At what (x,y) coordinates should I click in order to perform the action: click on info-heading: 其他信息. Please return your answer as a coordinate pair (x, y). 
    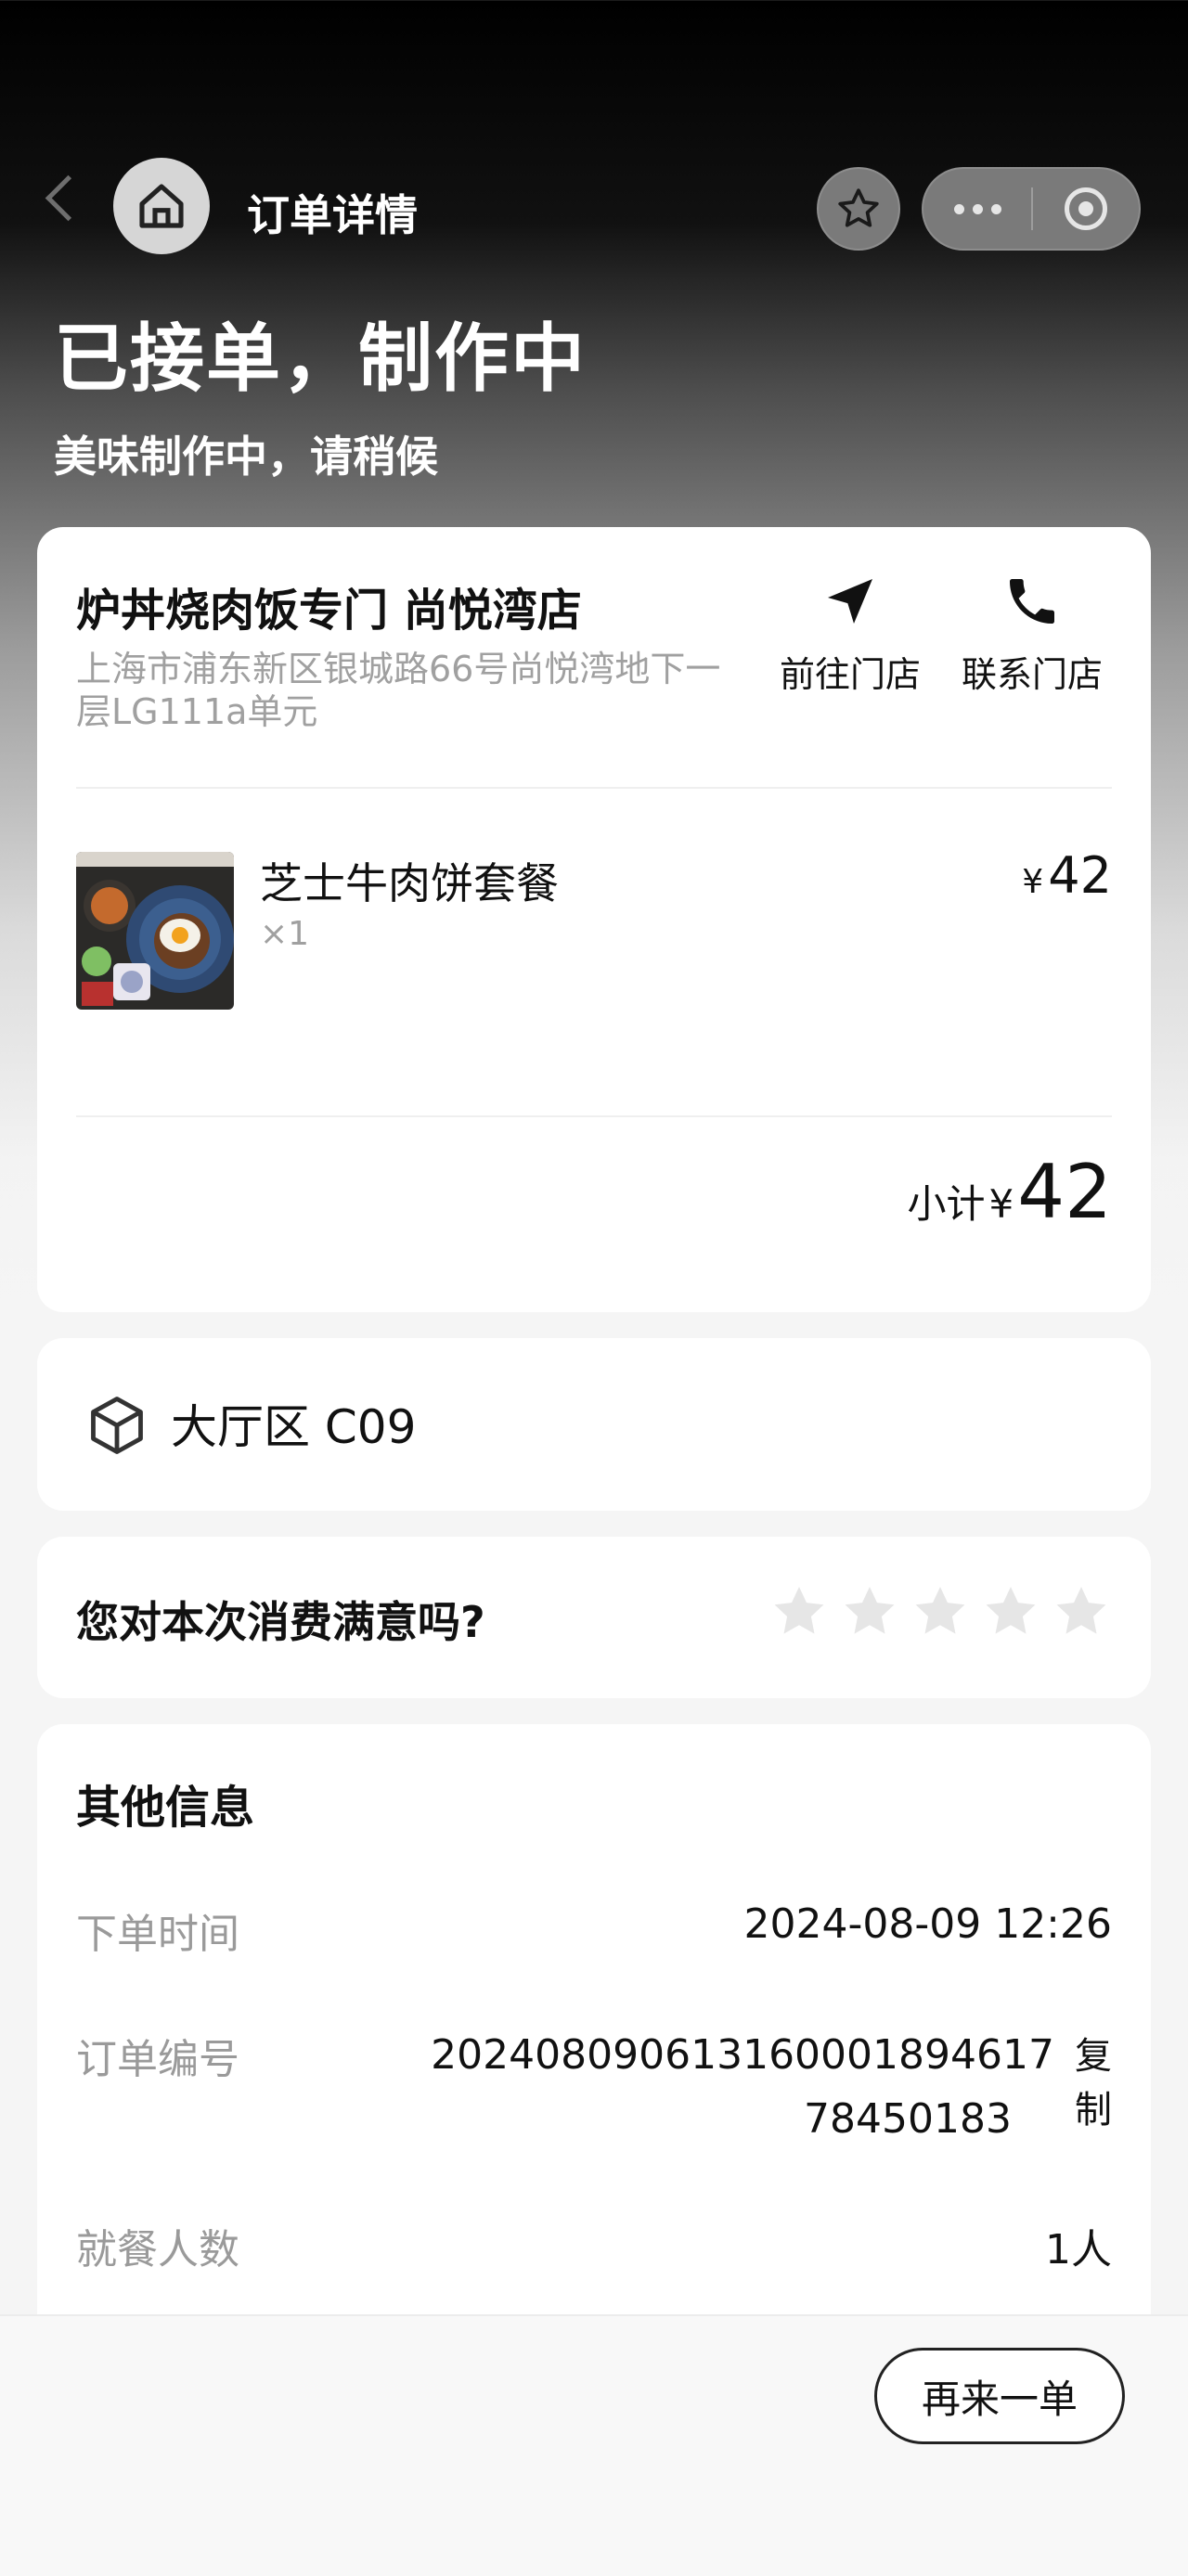
    Looking at the image, I should click on (165, 1808).